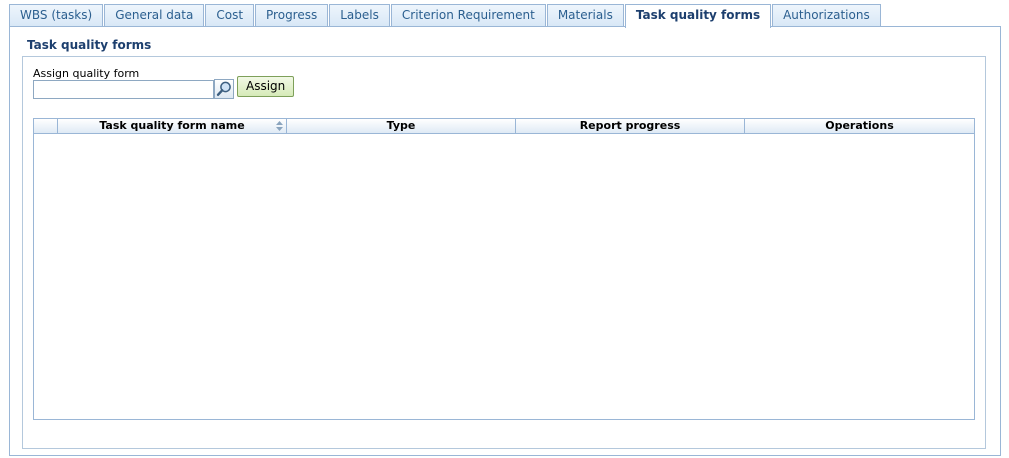 This screenshot has width=1009, height=458. What do you see at coordinates (89, 45) in the screenshot?
I see `section-title: Task quality forms` at bounding box center [89, 45].